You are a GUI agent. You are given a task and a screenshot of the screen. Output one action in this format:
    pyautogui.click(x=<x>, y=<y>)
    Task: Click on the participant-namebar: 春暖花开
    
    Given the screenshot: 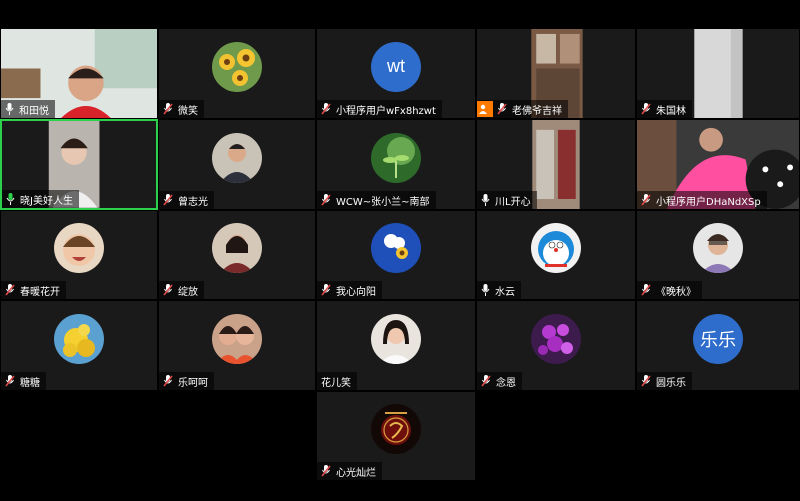 What is the action you would take?
    pyautogui.click(x=33, y=290)
    